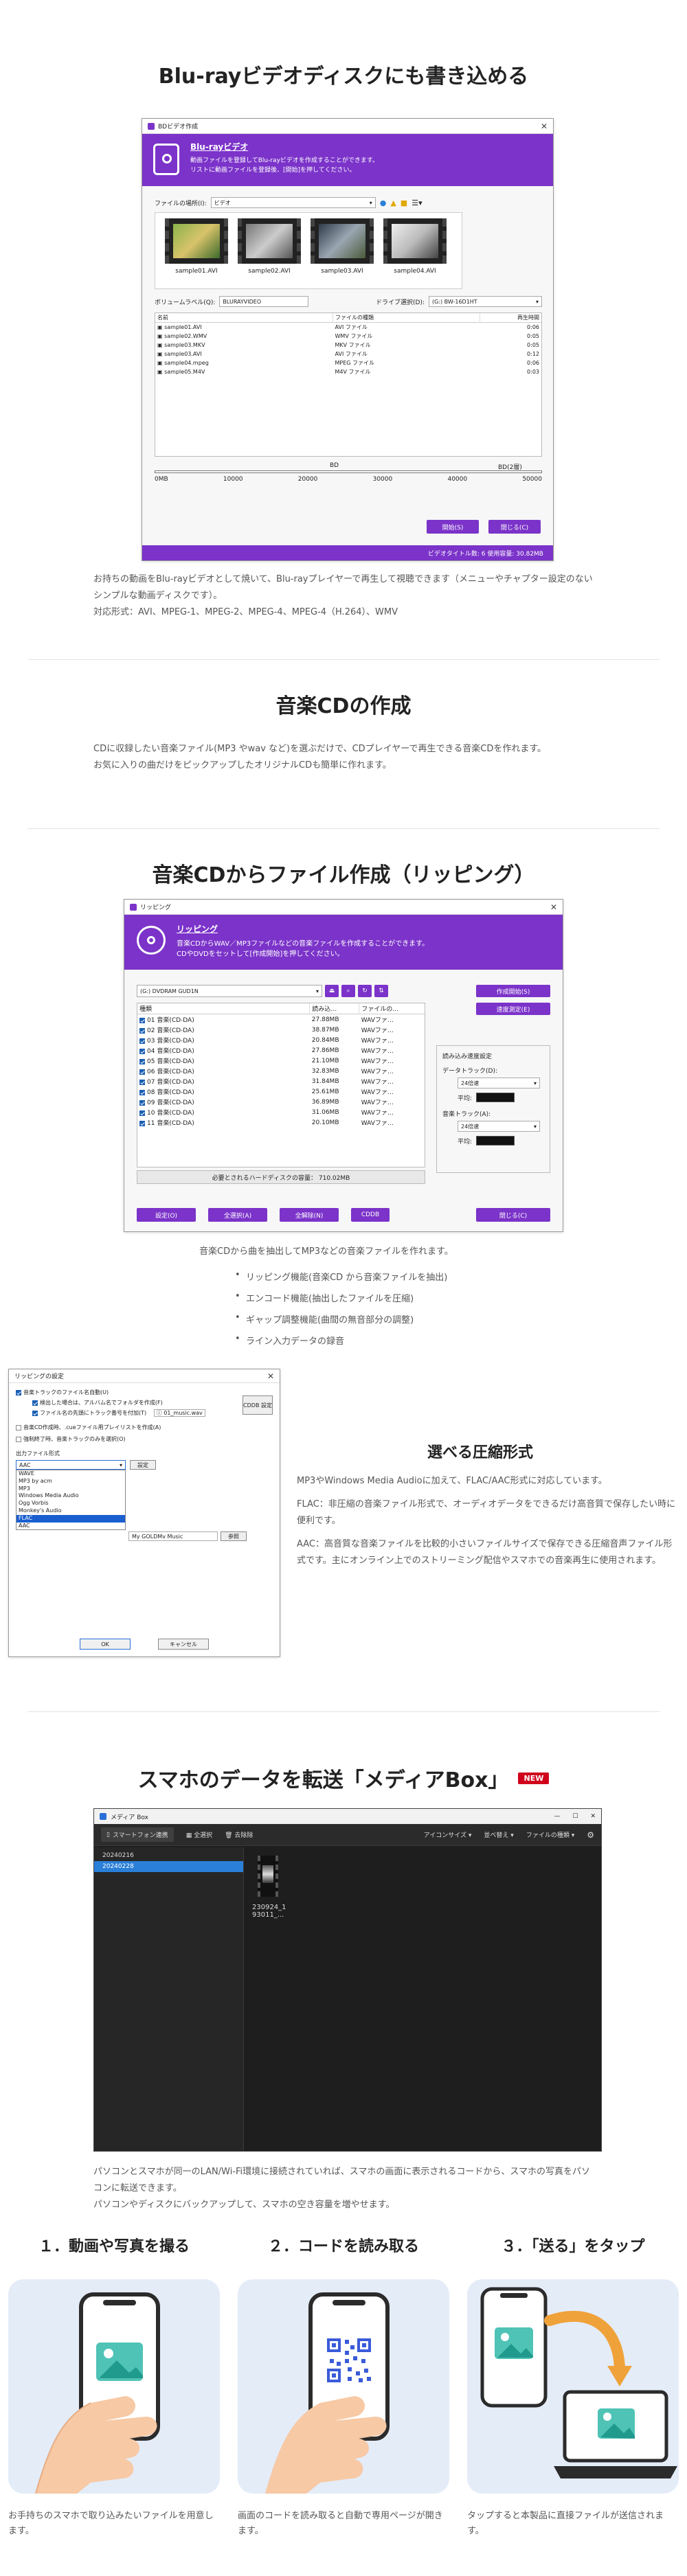 Image resolution: width=687 pixels, height=2576 pixels. Describe the element at coordinates (514, 527) in the screenshot. I see `close-button: 閉じる(C)` at that location.